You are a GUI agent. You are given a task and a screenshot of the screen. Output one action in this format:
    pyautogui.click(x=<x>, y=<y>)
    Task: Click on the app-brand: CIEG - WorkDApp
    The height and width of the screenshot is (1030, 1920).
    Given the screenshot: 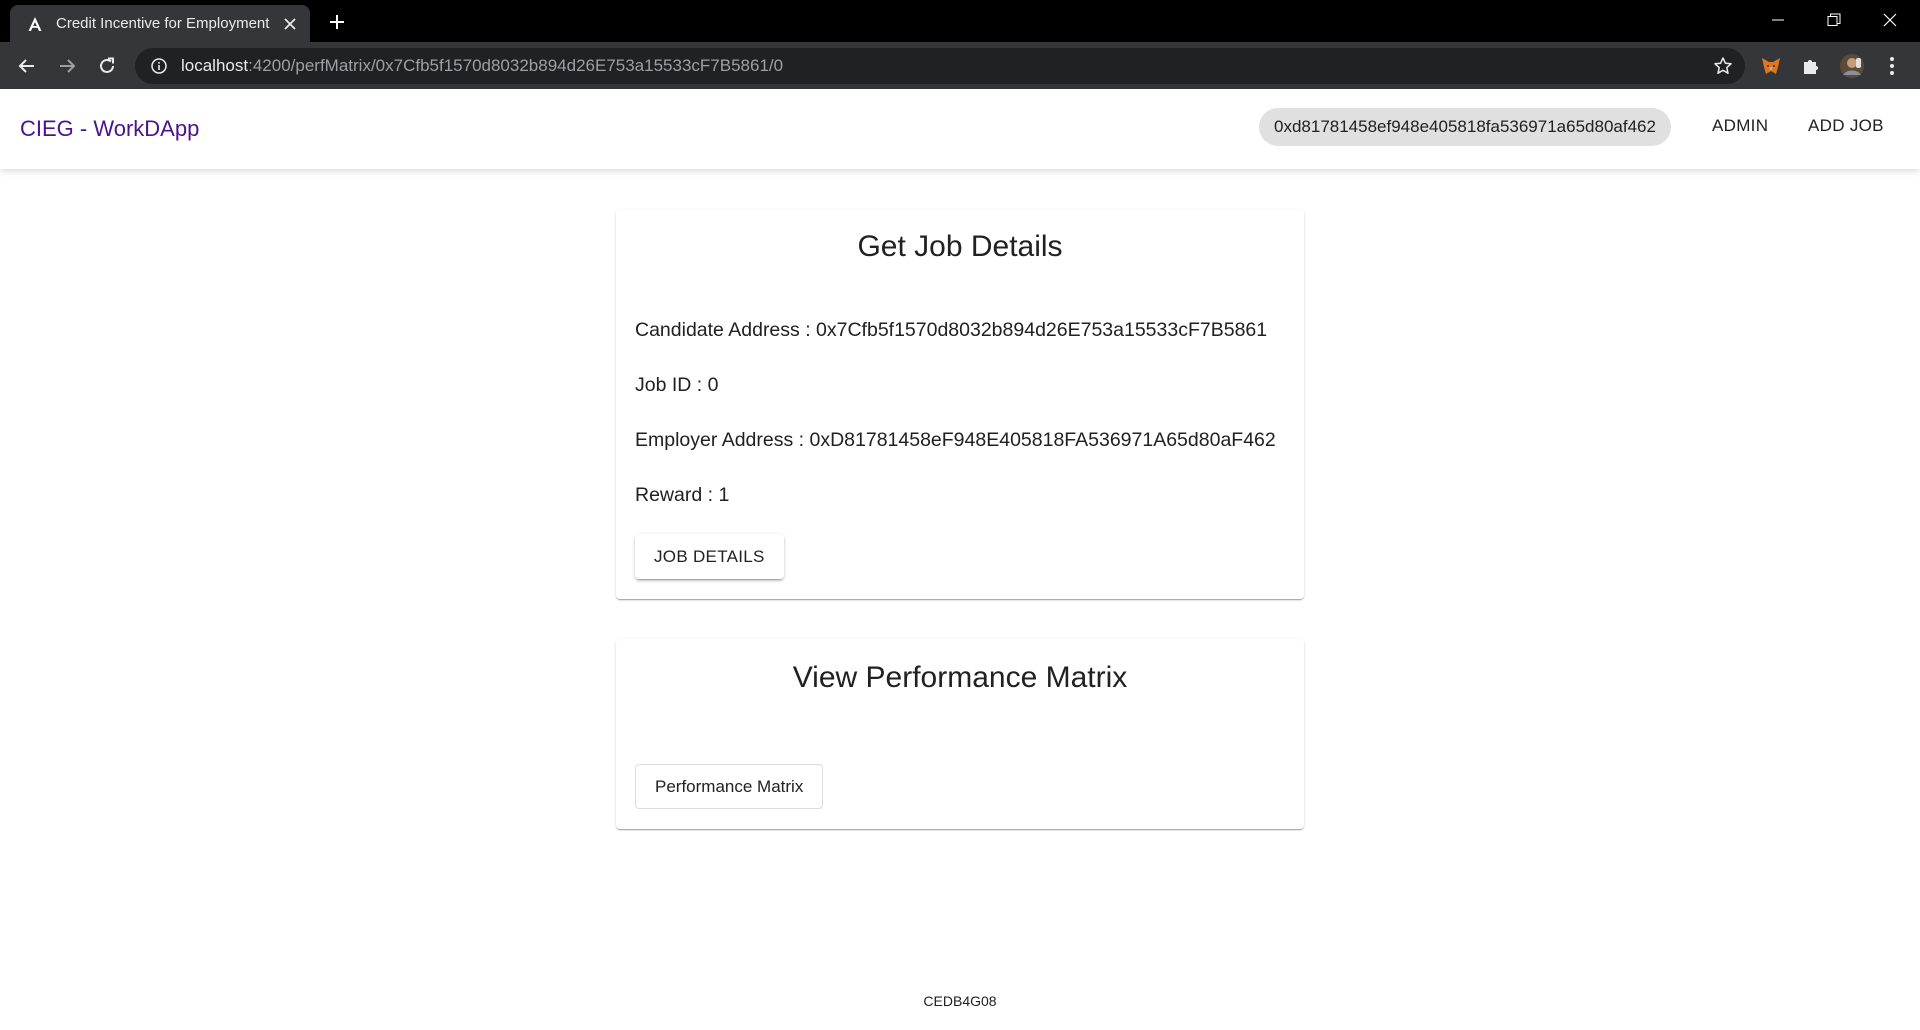 What is the action you would take?
    pyautogui.click(x=109, y=129)
    